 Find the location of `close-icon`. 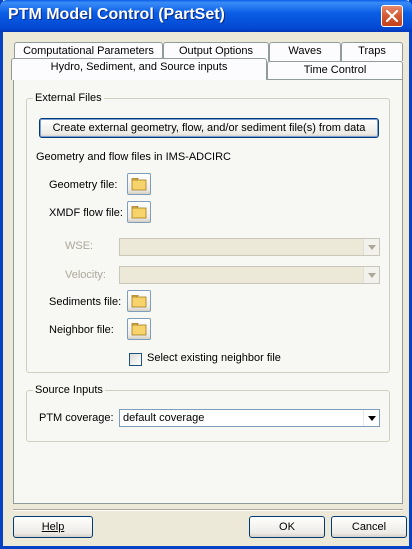

close-icon is located at coordinates (392, 16).